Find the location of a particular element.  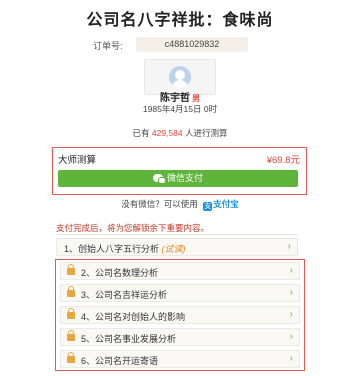

page-title: 公司名八字祥批：食味尚 is located at coordinates (180, 20).